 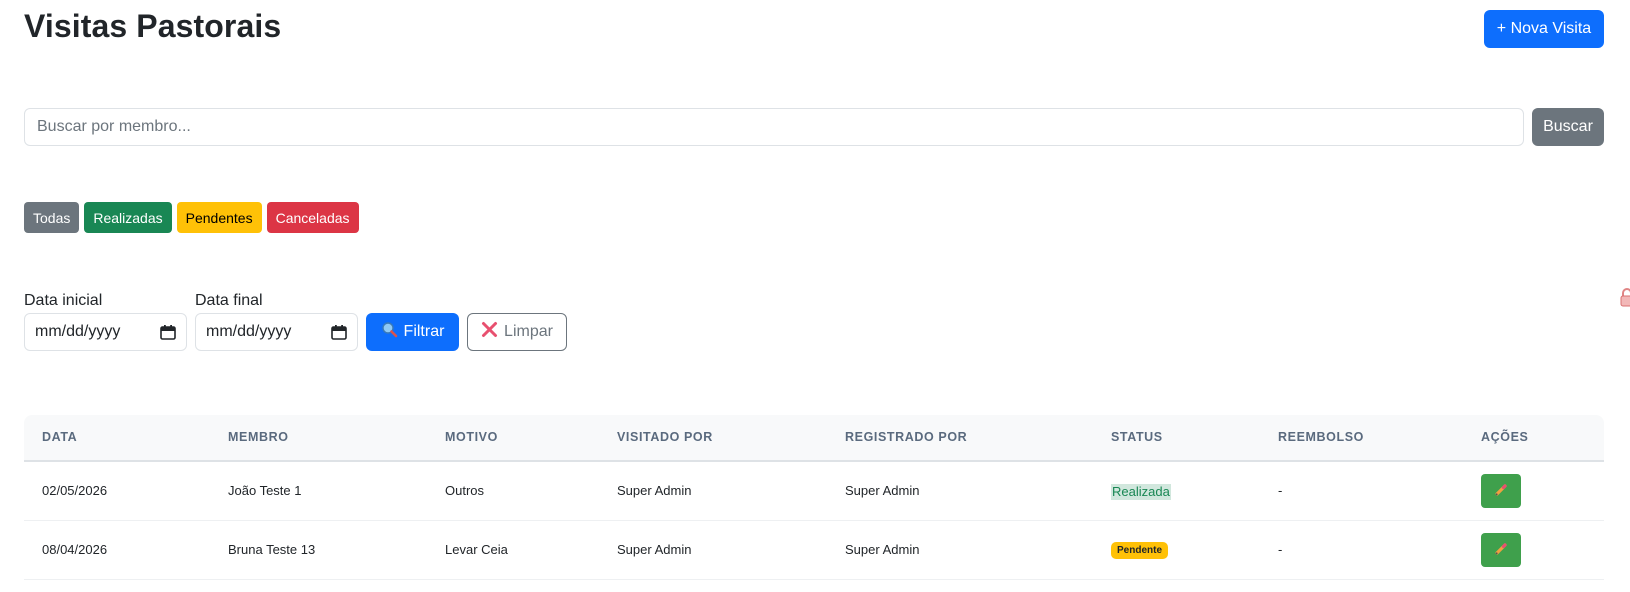 What do you see at coordinates (258, 437) in the screenshot?
I see `column-header: MEMBRO` at bounding box center [258, 437].